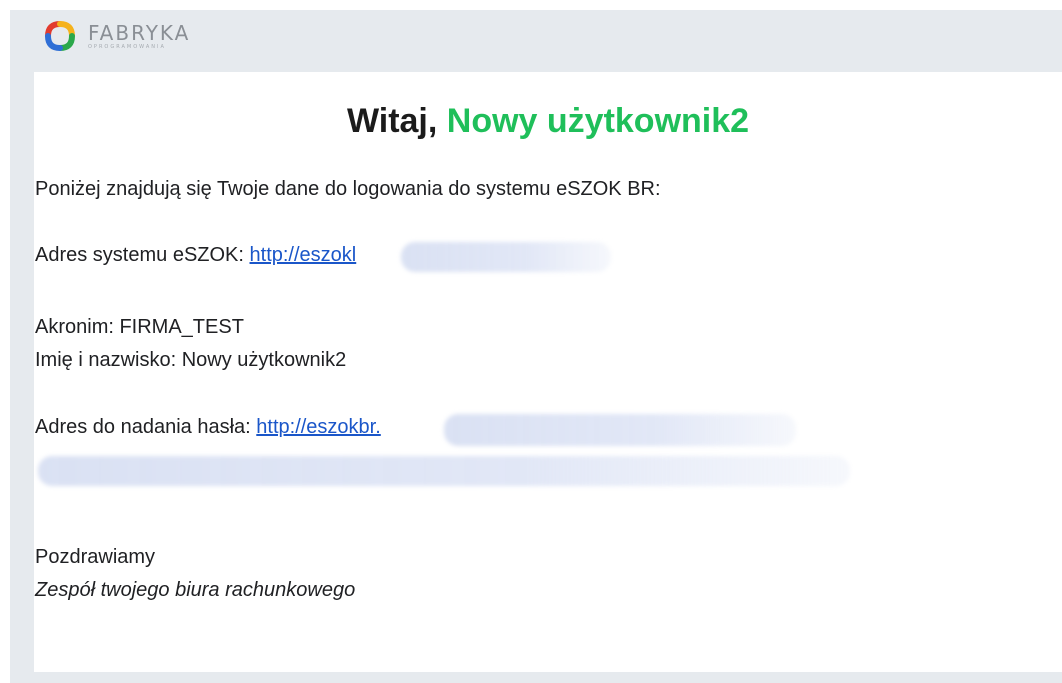 This screenshot has height=683, width=1062. I want to click on system-address-link: http://eszokl, so click(303, 255).